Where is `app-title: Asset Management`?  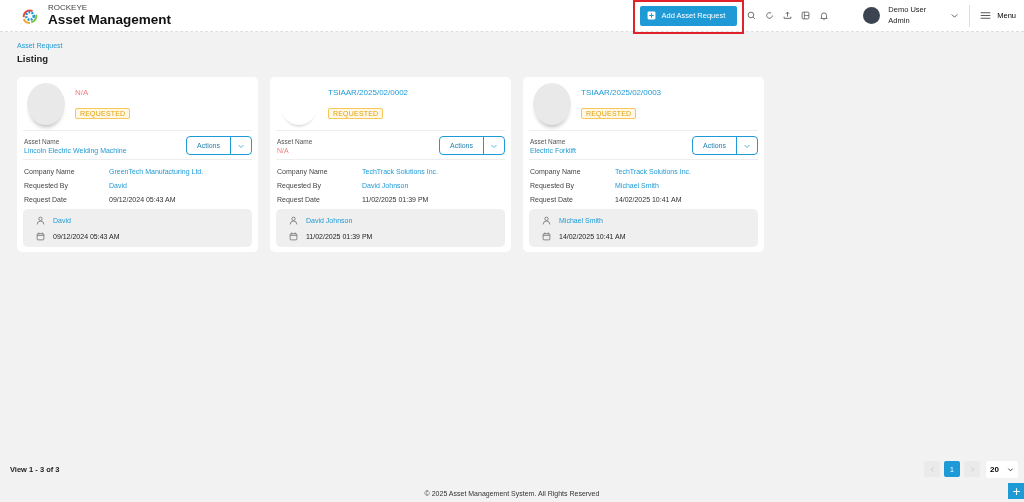 app-title: Asset Management is located at coordinates (110, 19).